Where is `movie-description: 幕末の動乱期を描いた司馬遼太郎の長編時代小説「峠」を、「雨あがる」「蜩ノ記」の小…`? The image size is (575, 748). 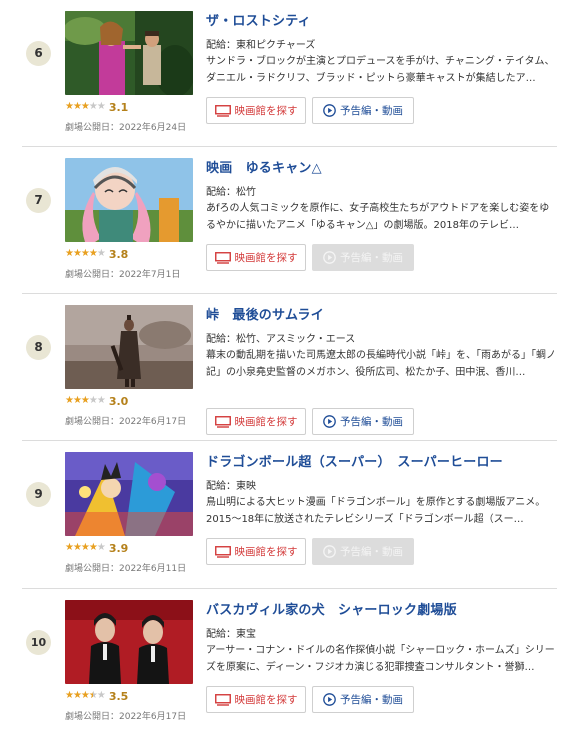 movie-description: 幕末の動乱期を描いた司馬遼太郎の長編時代小説「峠」を、「雨あがる」「蜩ノ記」の小… is located at coordinates (381, 364).